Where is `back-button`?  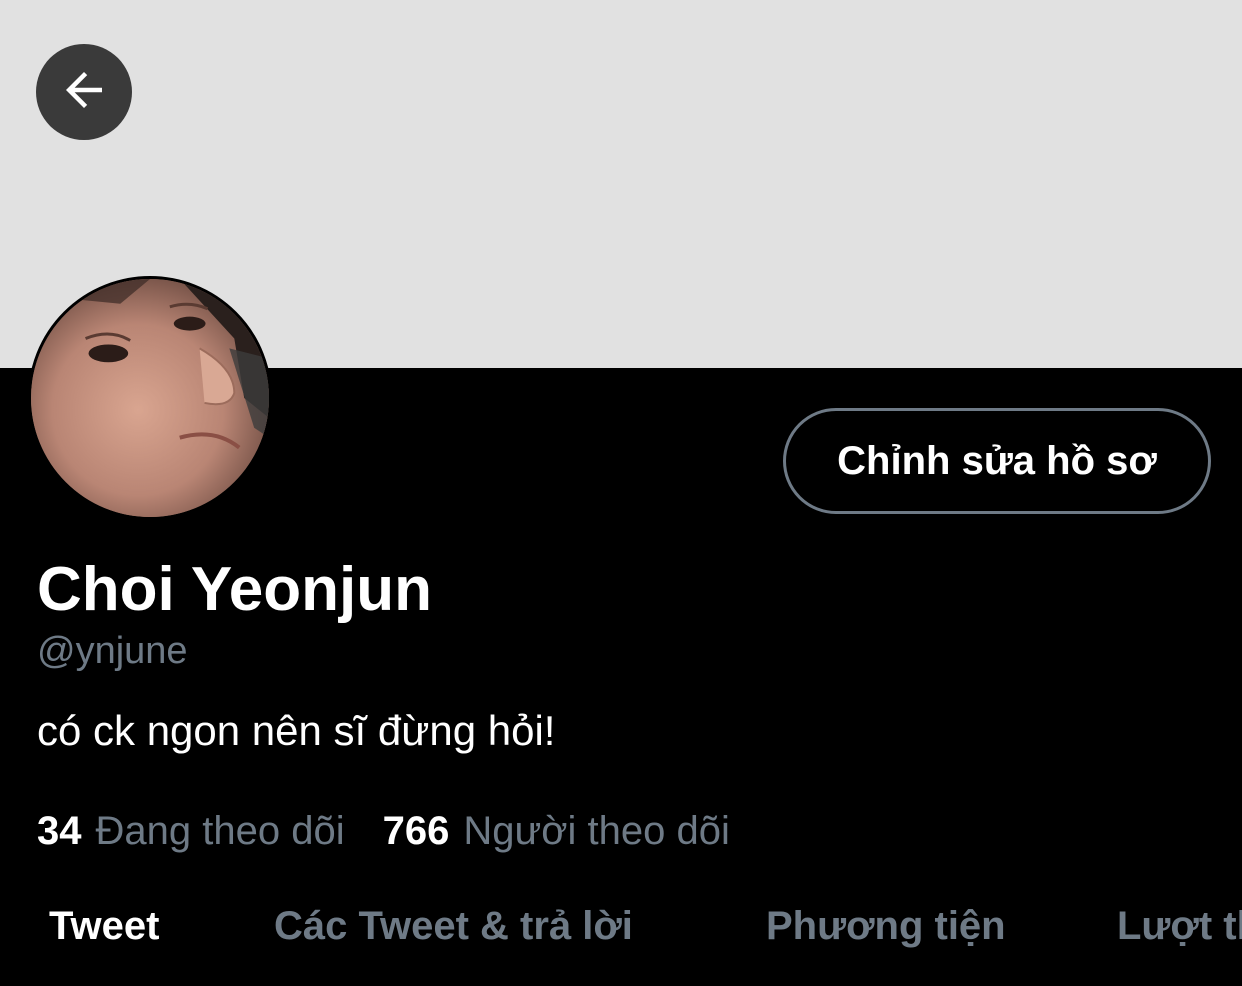
back-button is located at coordinates (84, 92).